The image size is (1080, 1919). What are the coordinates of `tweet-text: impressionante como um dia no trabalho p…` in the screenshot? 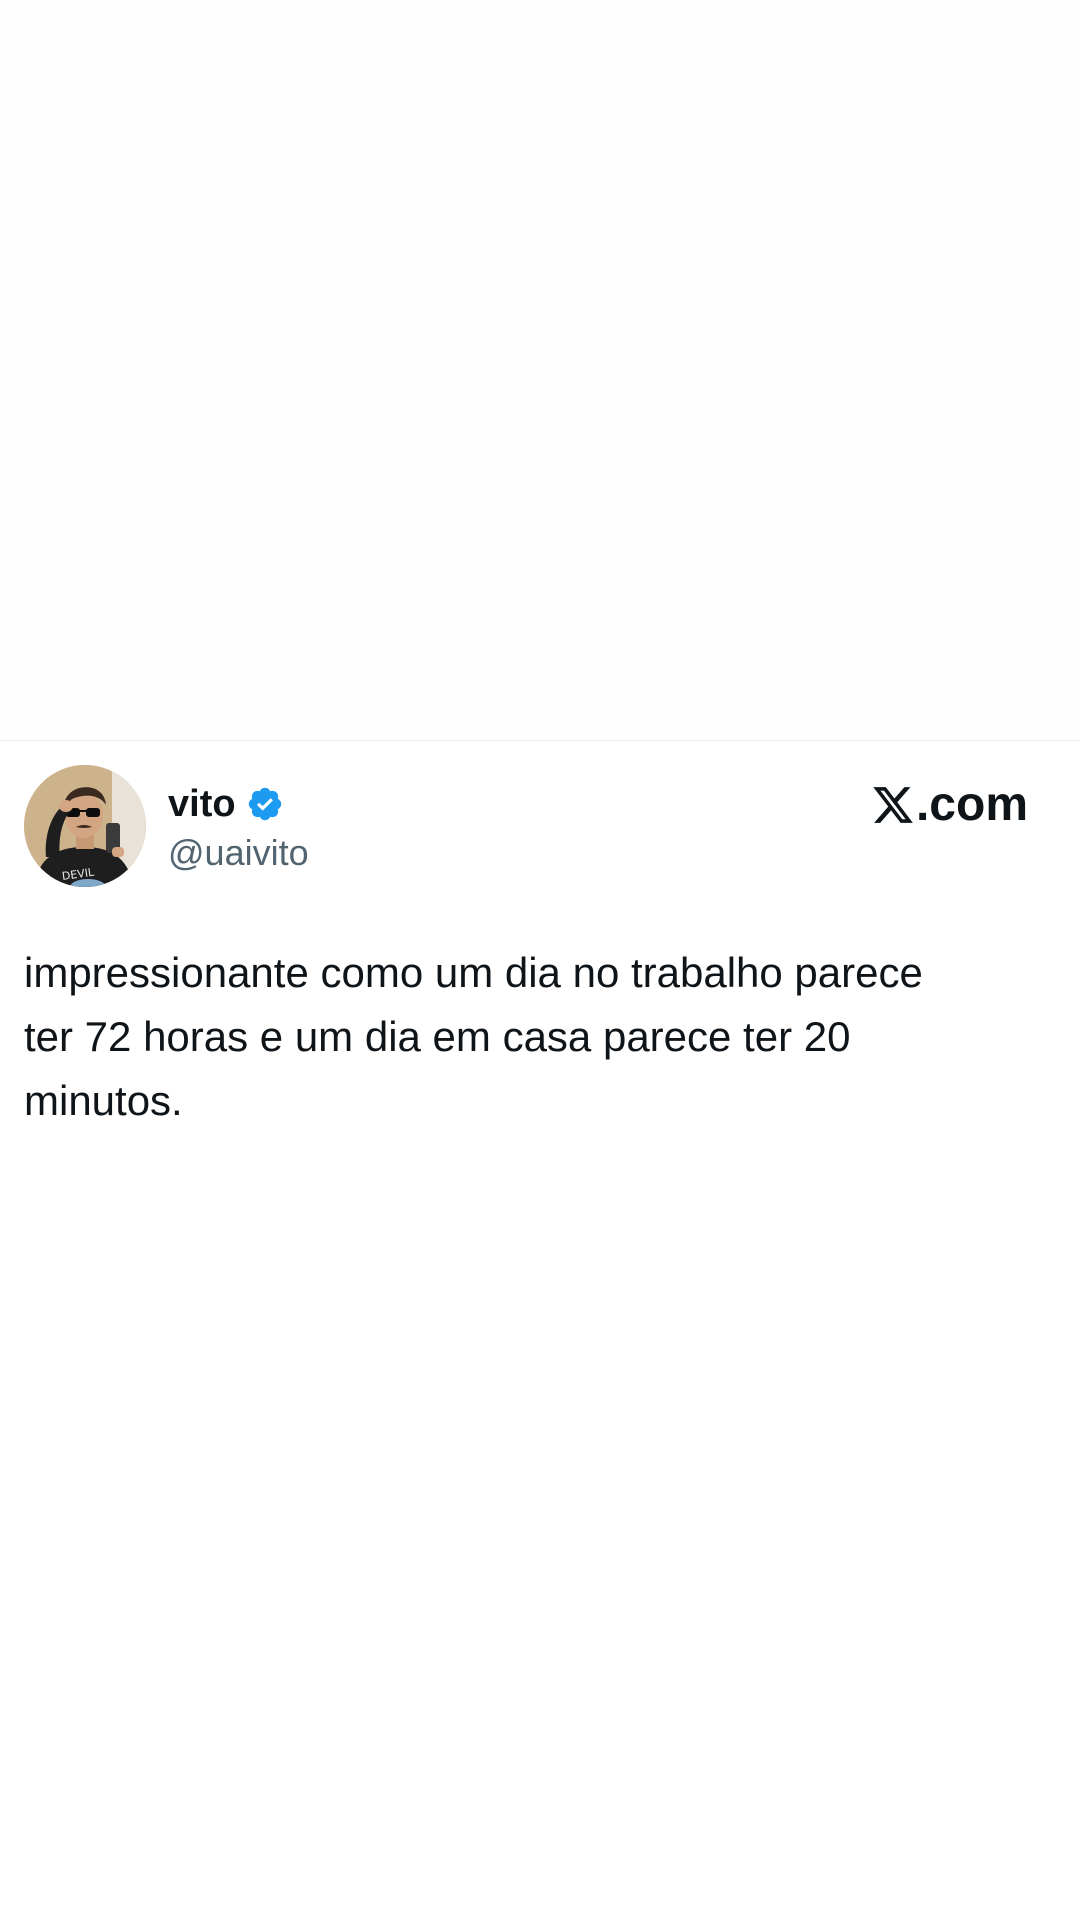 It's located at (473, 1036).